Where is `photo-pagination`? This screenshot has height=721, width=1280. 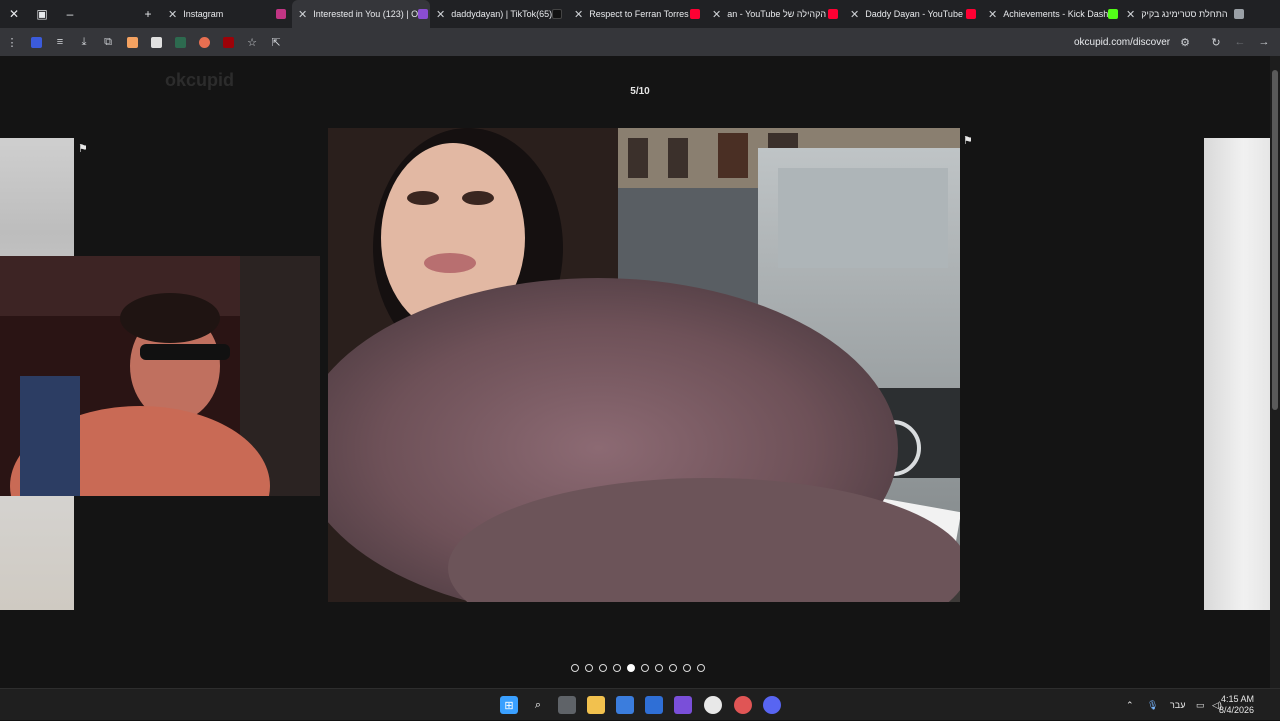
photo-pagination is located at coordinates (638, 668).